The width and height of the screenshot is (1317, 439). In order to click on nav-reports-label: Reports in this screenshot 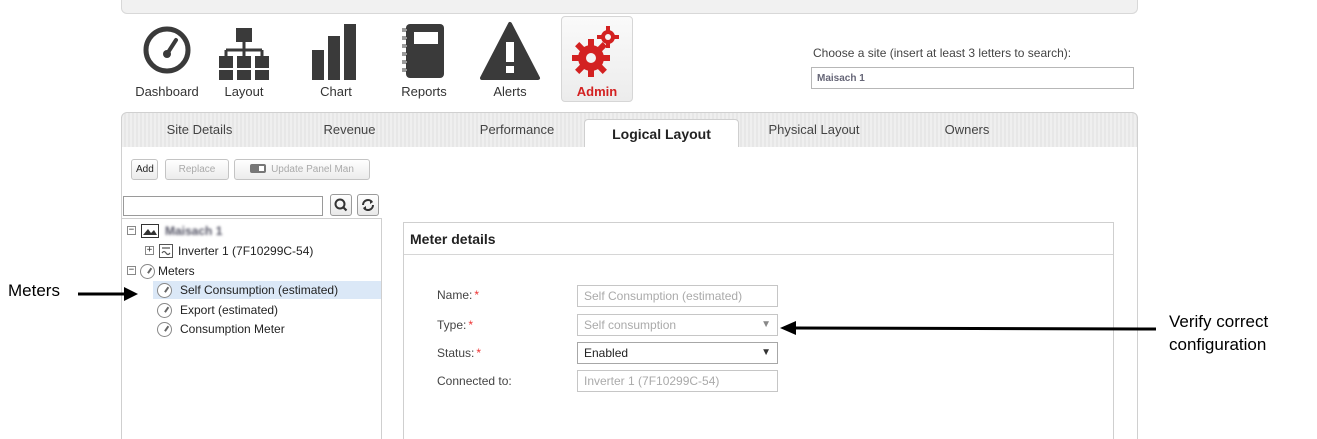, I will do `click(424, 91)`.